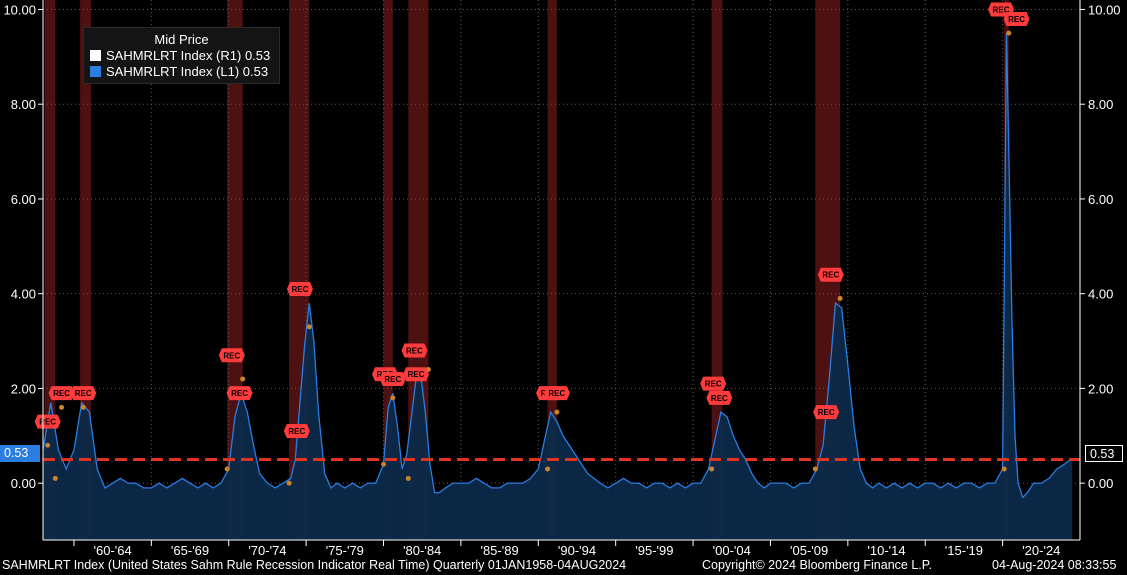  Describe the element at coordinates (188, 55) in the screenshot. I see `legend-label-r1: SAHMRLRT Index (R1) 0.53` at that location.